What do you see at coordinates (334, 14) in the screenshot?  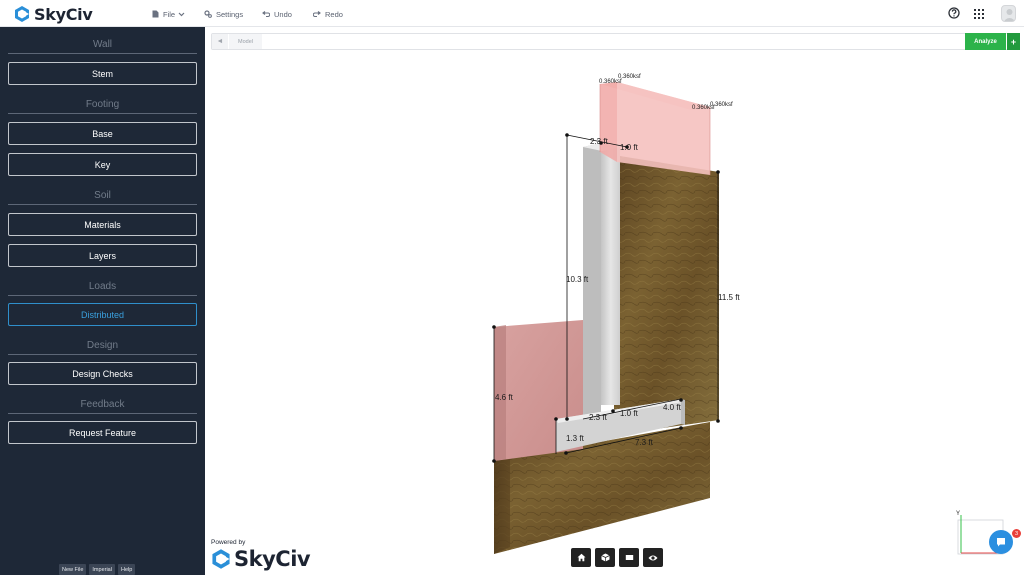 I see `redo-label: Redo` at bounding box center [334, 14].